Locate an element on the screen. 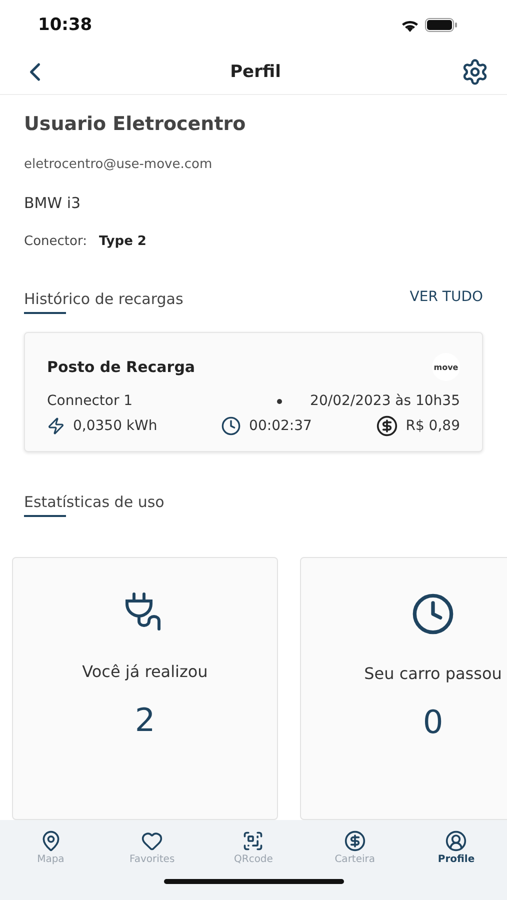  duration-value: 00:02:37 is located at coordinates (280, 426).